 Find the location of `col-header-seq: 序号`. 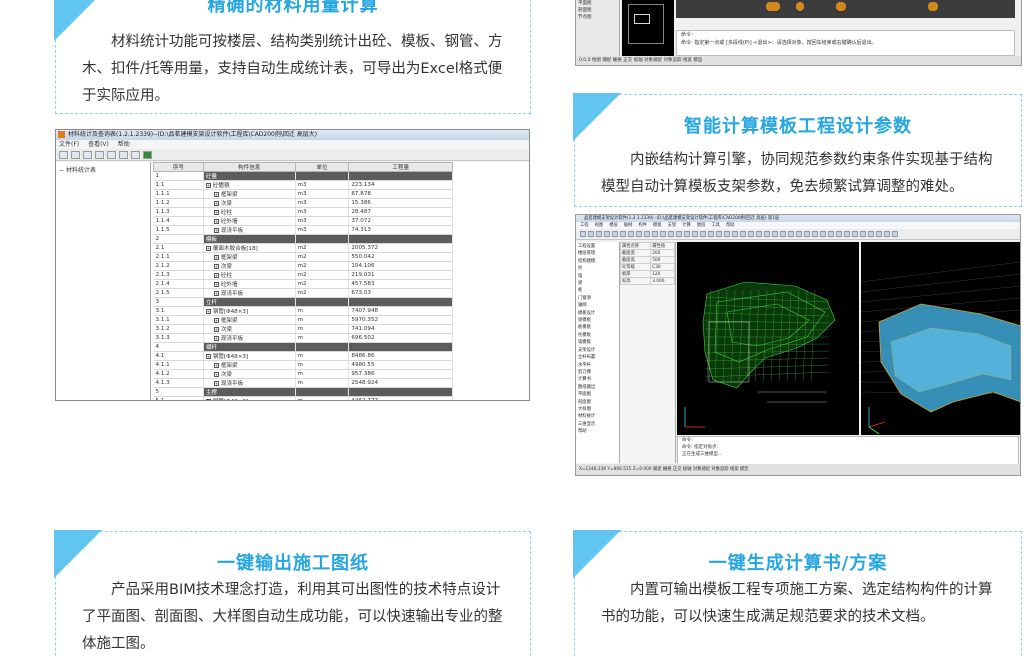

col-header-seq: 序号 is located at coordinates (178, 167).